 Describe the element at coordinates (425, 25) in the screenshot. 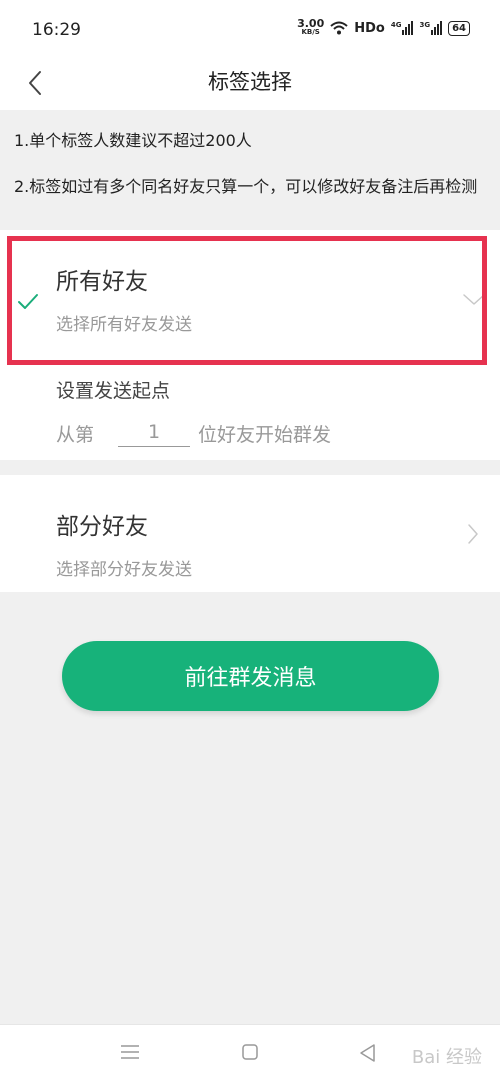

I see `signal-3g-label: 3G` at that location.